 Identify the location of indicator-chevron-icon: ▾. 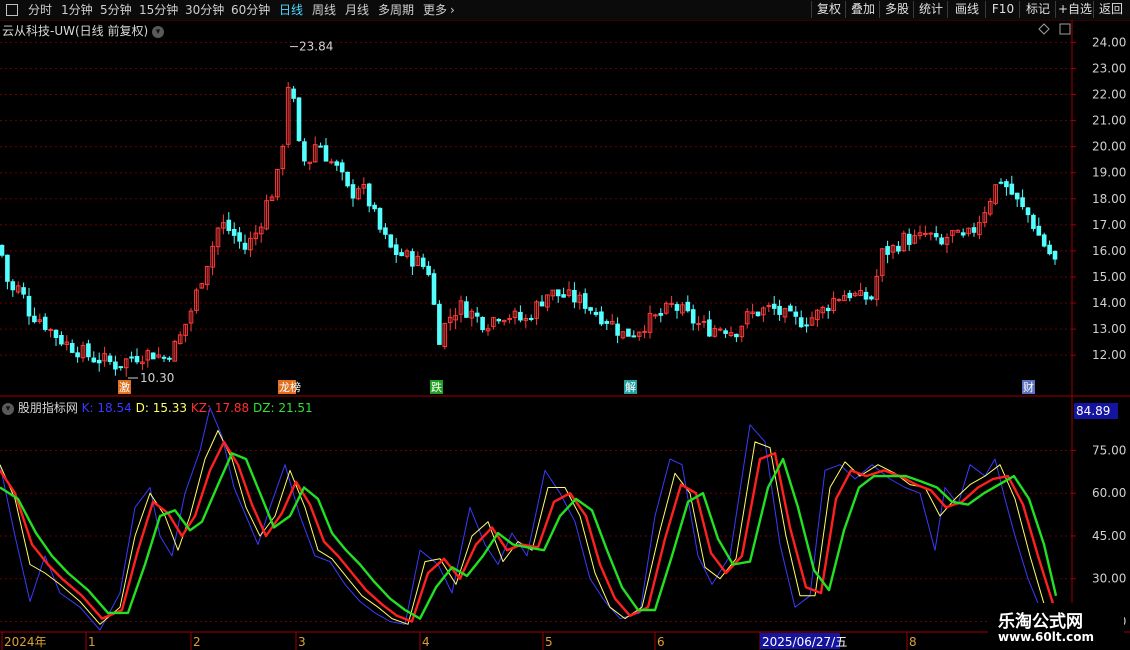
(8, 408).